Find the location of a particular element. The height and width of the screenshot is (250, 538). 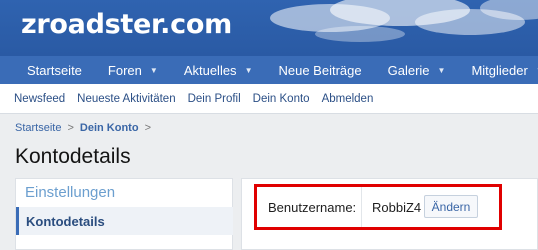

nav-label: Neue Beiträge is located at coordinates (320, 70).